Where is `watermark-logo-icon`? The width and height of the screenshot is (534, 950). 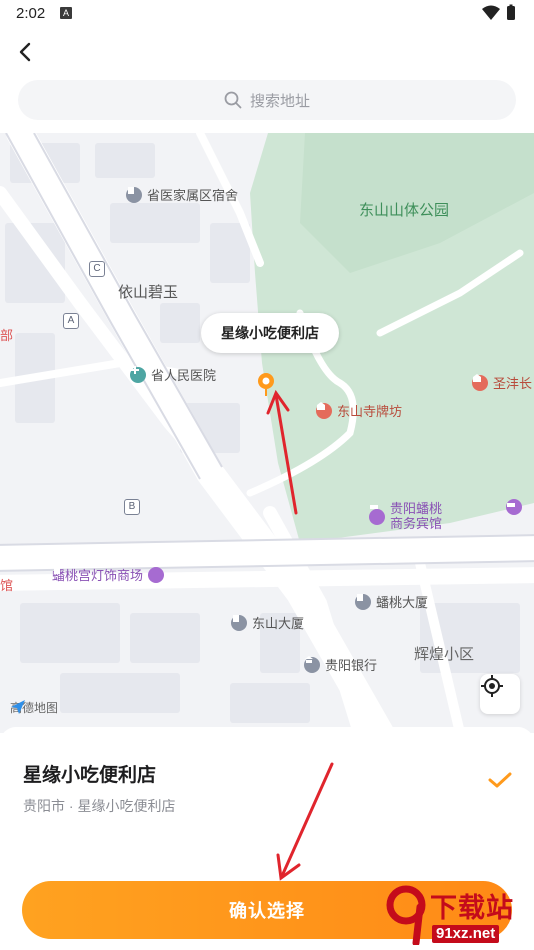
watermark-logo-icon is located at coordinates (406, 915).